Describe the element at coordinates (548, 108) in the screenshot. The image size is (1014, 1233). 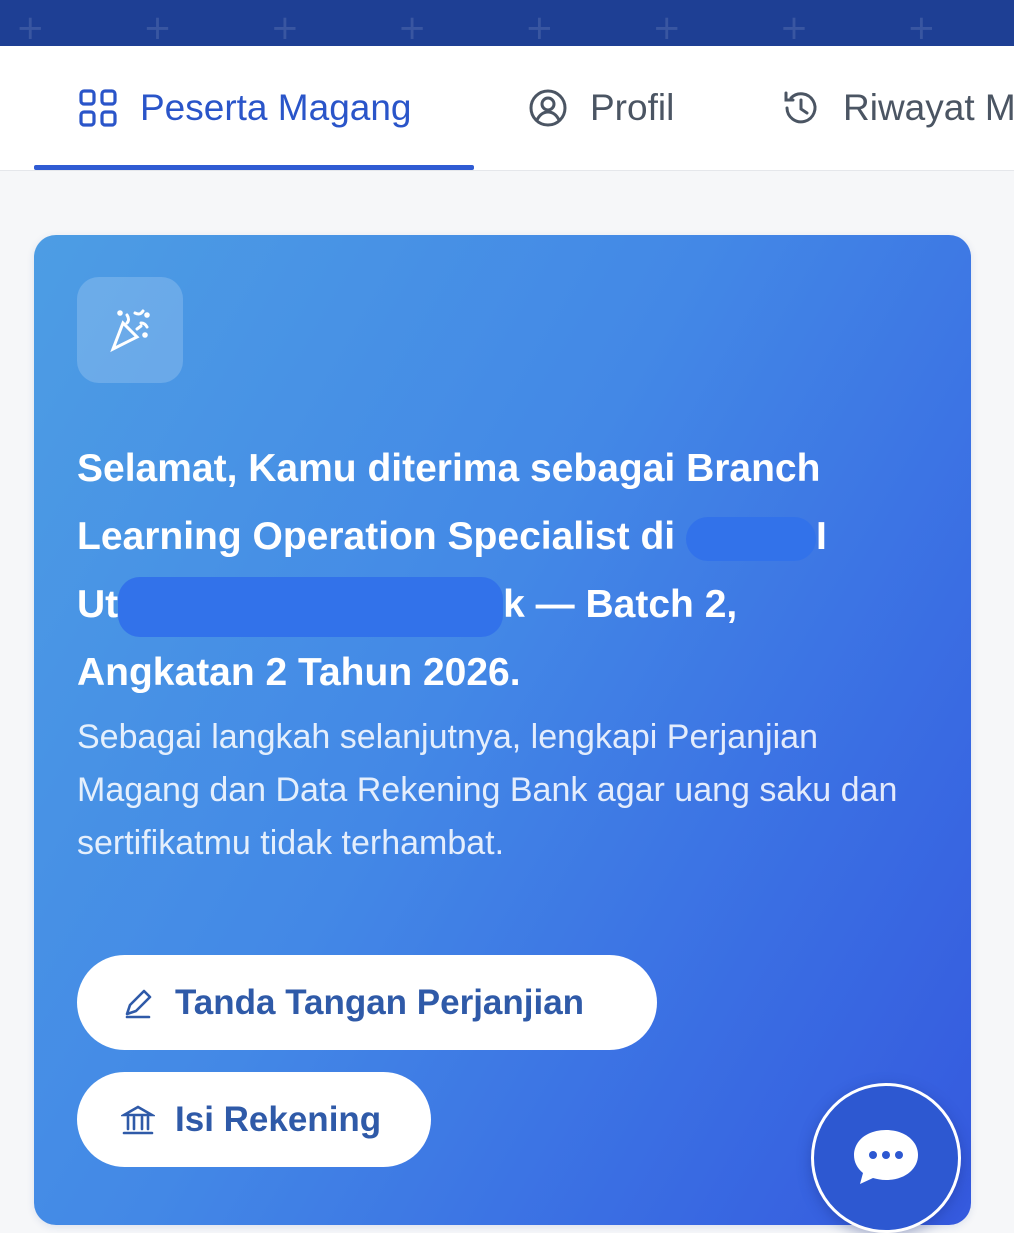
I see `user-circle-icon` at that location.